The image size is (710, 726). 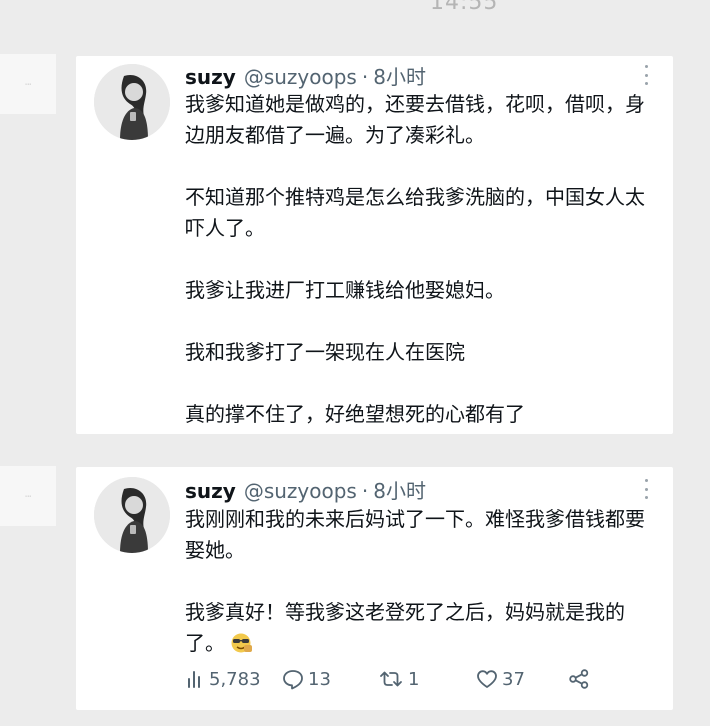 What do you see at coordinates (345, 290) in the screenshot?
I see `tweet-paragraph: 我爹让我进厂打工赚钱给他娶媳妇。` at bounding box center [345, 290].